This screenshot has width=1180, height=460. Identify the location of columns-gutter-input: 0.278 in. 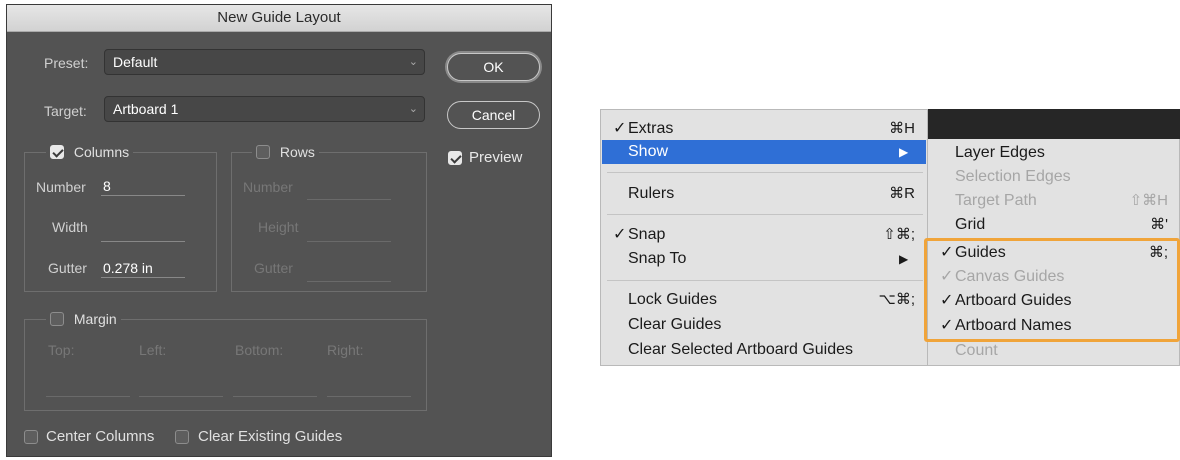
(143, 268).